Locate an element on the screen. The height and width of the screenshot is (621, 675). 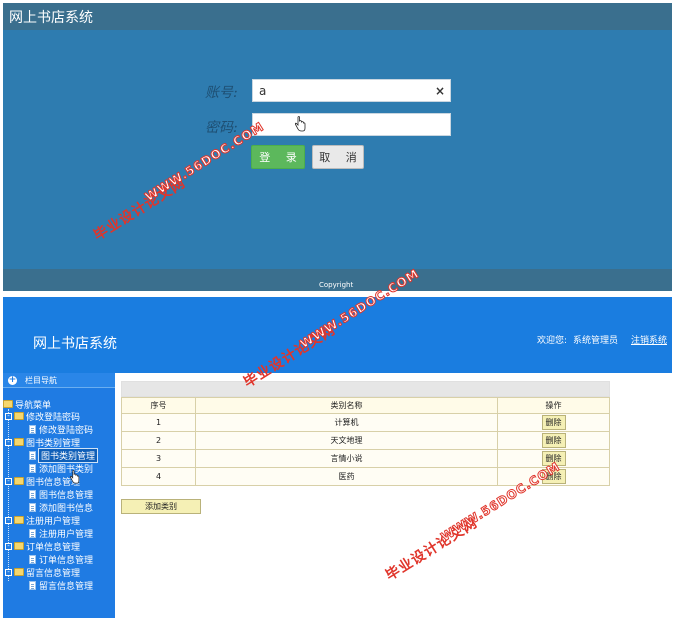
sidebar-item-add-category: 添加图书类别 is located at coordinates (61, 468).